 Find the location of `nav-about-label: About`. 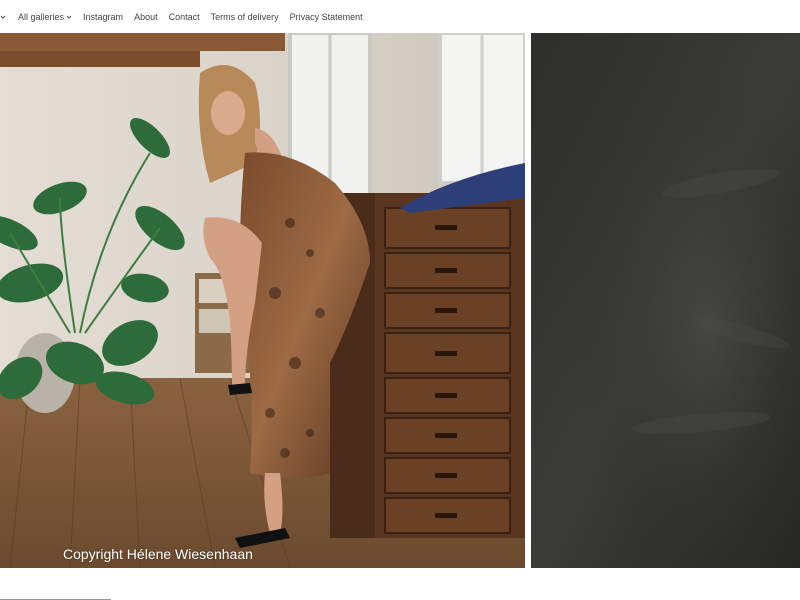

nav-about-label: About is located at coordinates (146, 16).